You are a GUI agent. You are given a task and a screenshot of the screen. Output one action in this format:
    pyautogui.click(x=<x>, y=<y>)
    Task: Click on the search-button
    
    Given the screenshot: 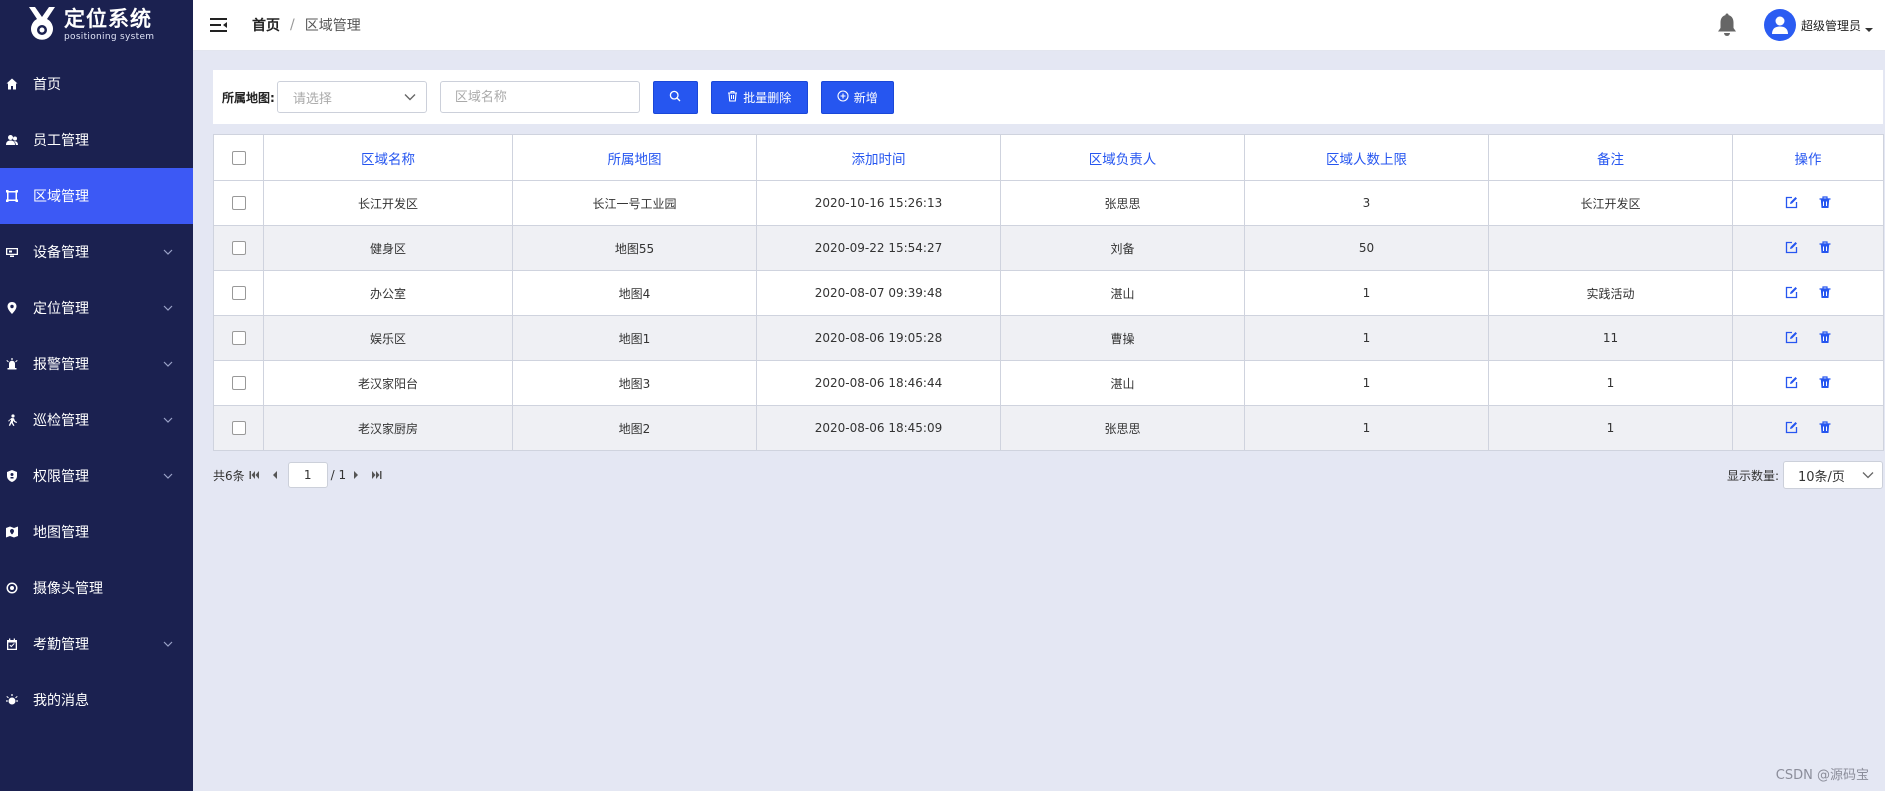 What is the action you would take?
    pyautogui.click(x=675, y=97)
    